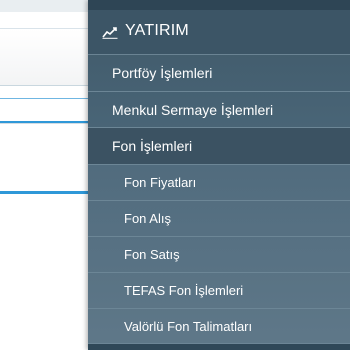 The height and width of the screenshot is (350, 350). What do you see at coordinates (219, 255) in the screenshot?
I see `submenu-item-fon-satis: Fon Satış` at bounding box center [219, 255].